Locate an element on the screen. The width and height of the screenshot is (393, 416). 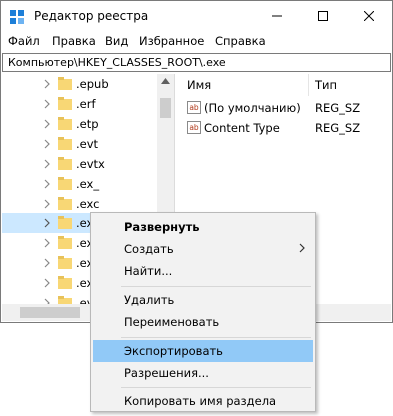
menu-item-label: Создать is located at coordinates (149, 249).